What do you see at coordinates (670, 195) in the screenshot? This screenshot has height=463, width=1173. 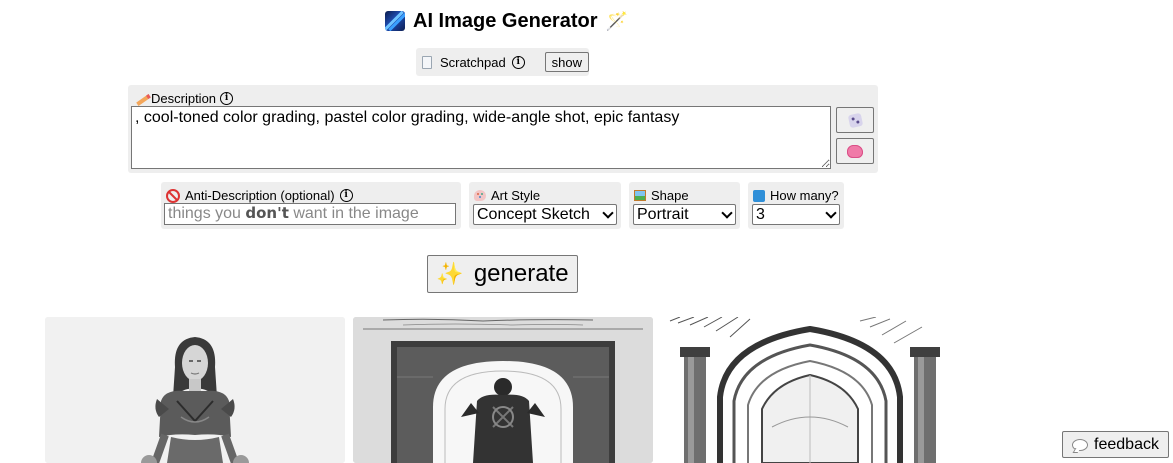 I see `shape-label-text: Shape` at bounding box center [670, 195].